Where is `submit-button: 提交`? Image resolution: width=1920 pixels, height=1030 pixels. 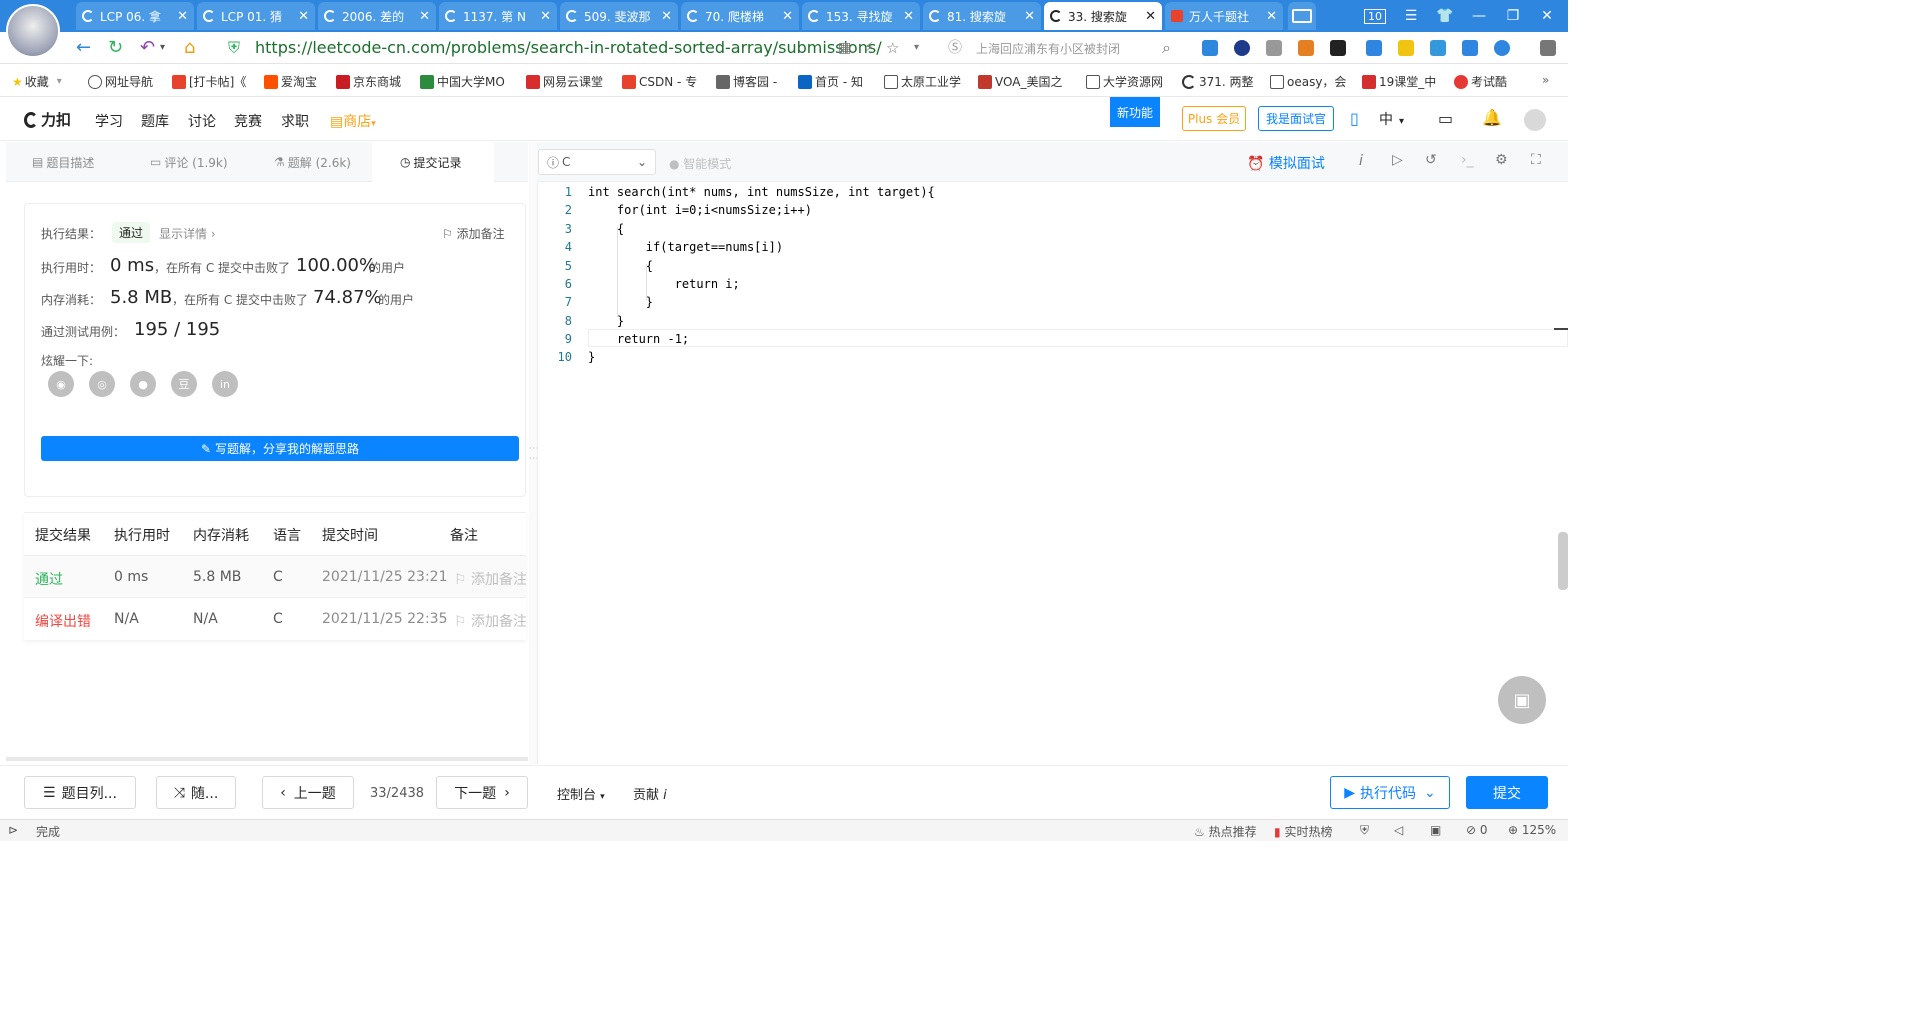
submit-button: 提交 is located at coordinates (1507, 792).